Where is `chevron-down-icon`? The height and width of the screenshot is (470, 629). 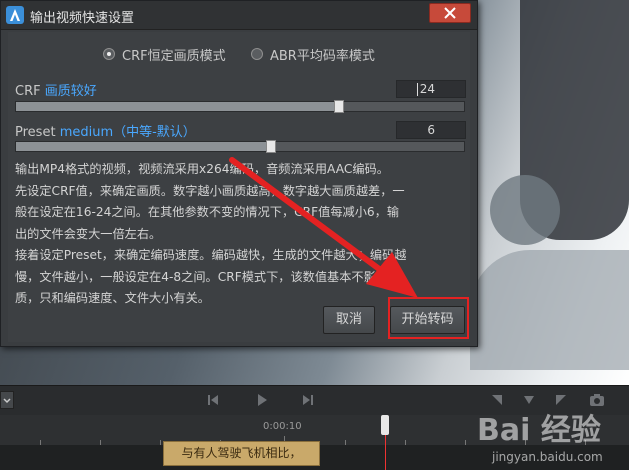 chevron-down-icon is located at coordinates (7, 401).